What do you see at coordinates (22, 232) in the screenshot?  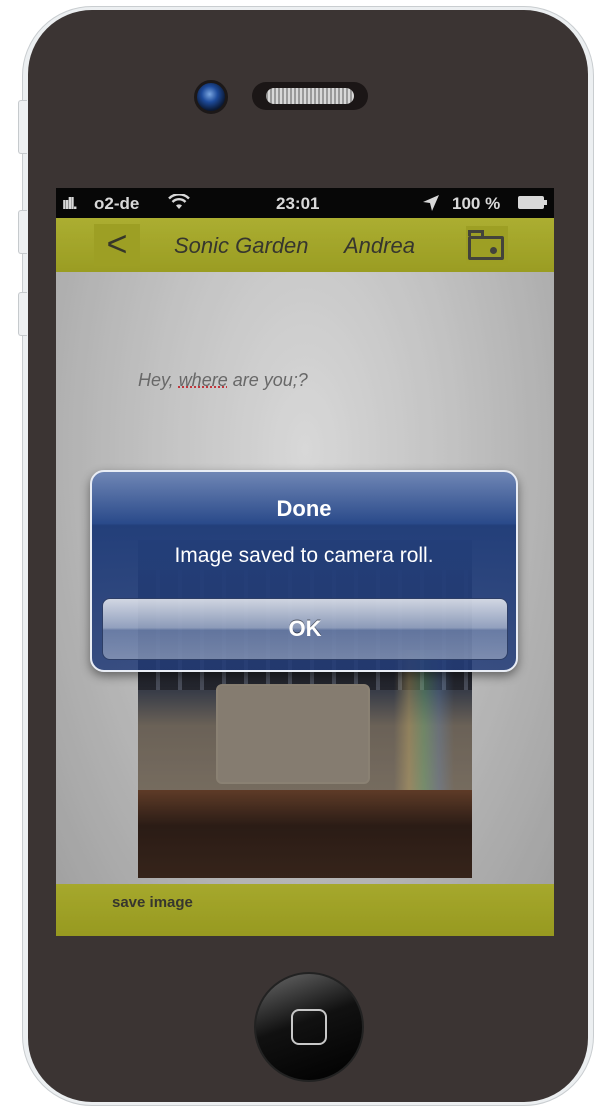 I see `volume-up-button` at bounding box center [22, 232].